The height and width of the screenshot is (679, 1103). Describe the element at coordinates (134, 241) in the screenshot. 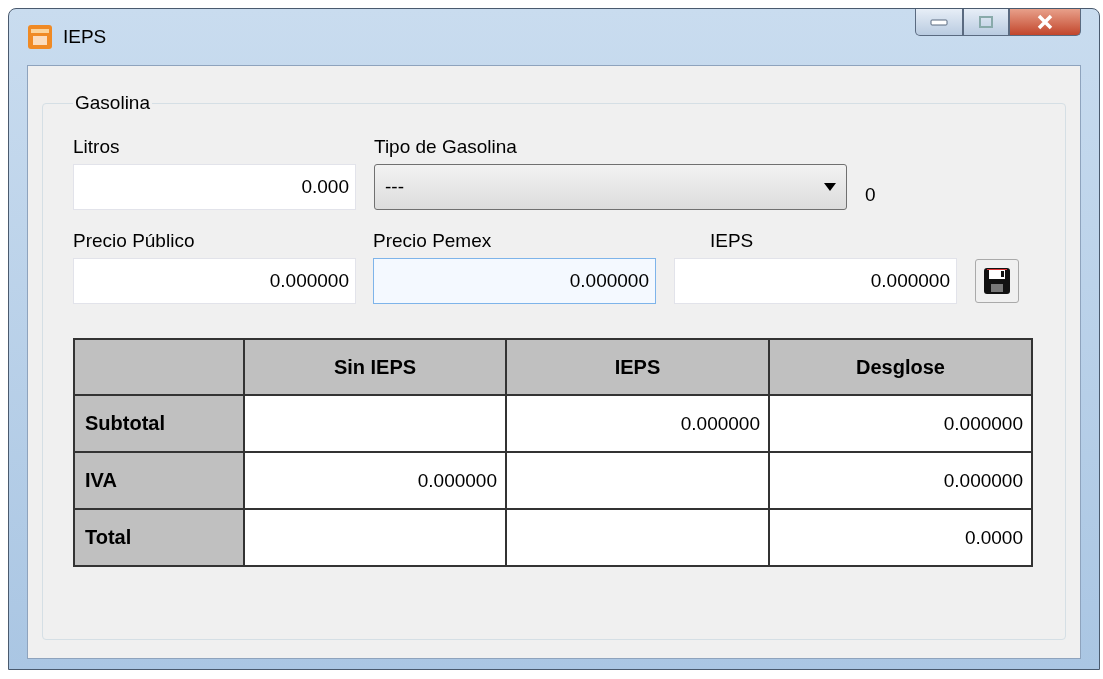

I see `field-label: Precio Público` at that location.